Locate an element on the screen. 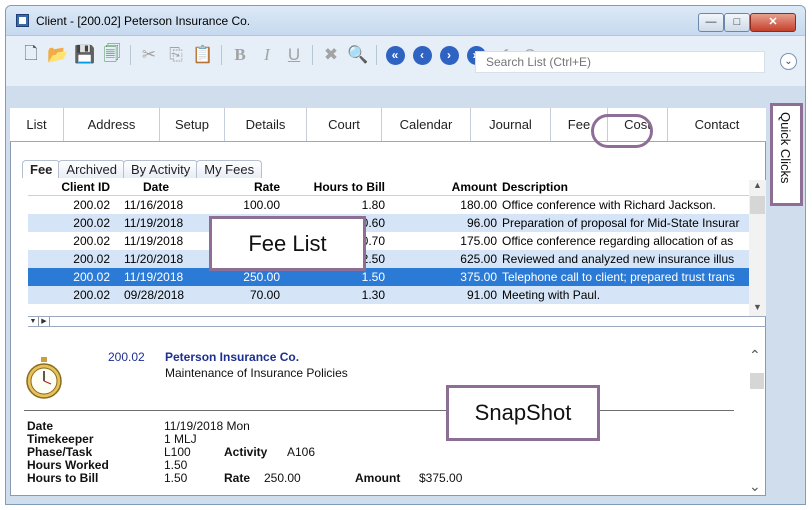 This screenshot has height=510, width=812. cell-hours: 1.50 is located at coordinates (373, 277).